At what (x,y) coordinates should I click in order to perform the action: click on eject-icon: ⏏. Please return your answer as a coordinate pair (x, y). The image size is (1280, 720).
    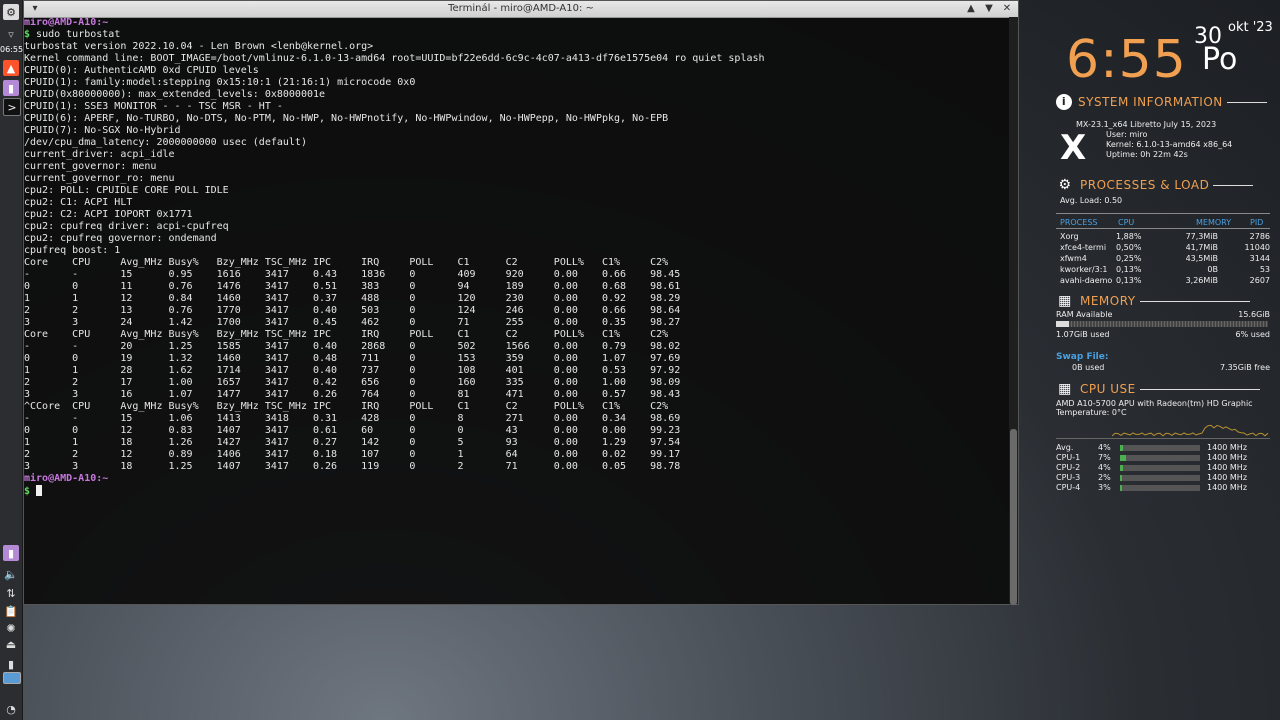
    Looking at the image, I should click on (11, 644).